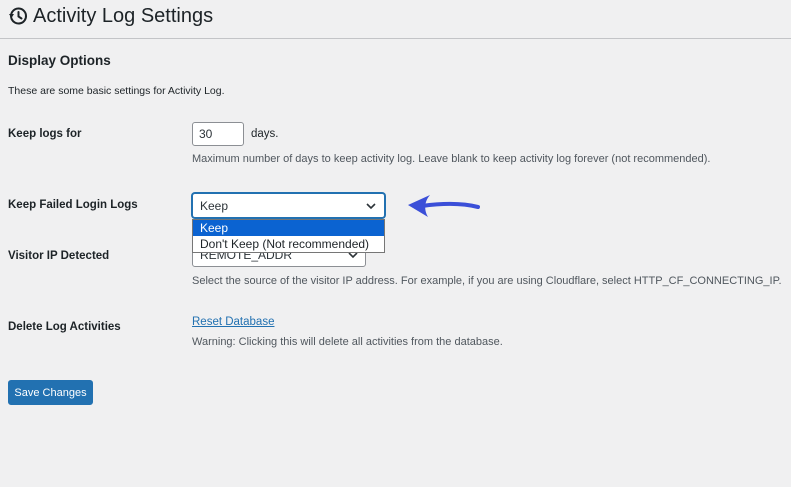 Image resolution: width=791 pixels, height=487 pixels. I want to click on history-icon, so click(18, 16).